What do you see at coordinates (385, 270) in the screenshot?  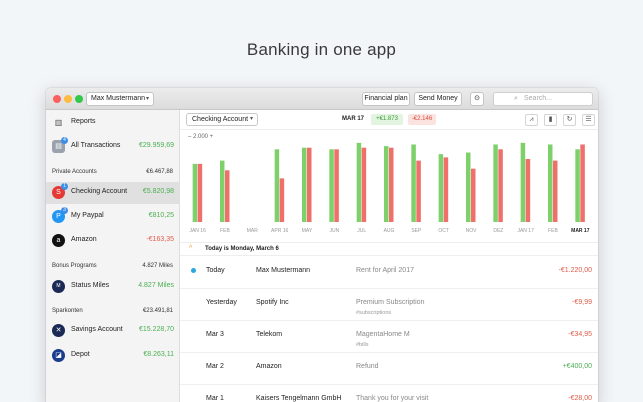 I see `transaction-description: Rent for April 2017` at bounding box center [385, 270].